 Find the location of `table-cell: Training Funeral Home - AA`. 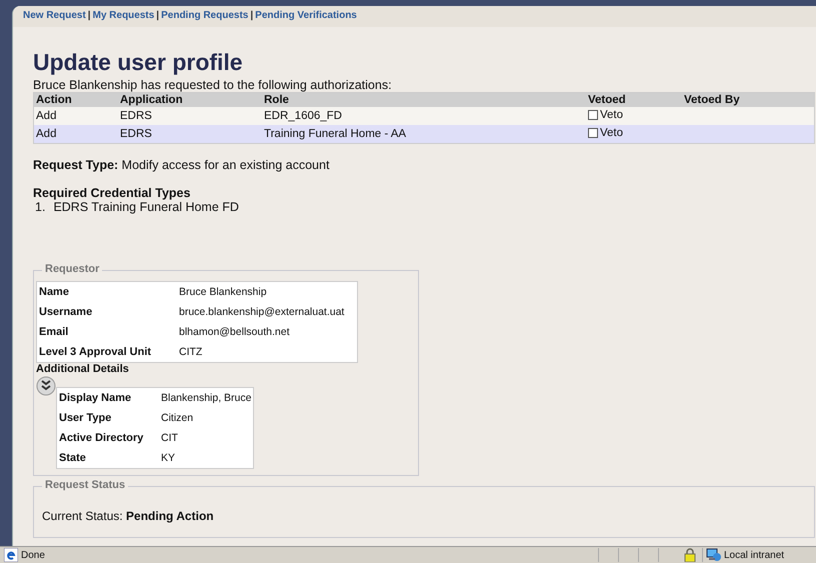

table-cell: Training Funeral Home - AA is located at coordinates (424, 134).